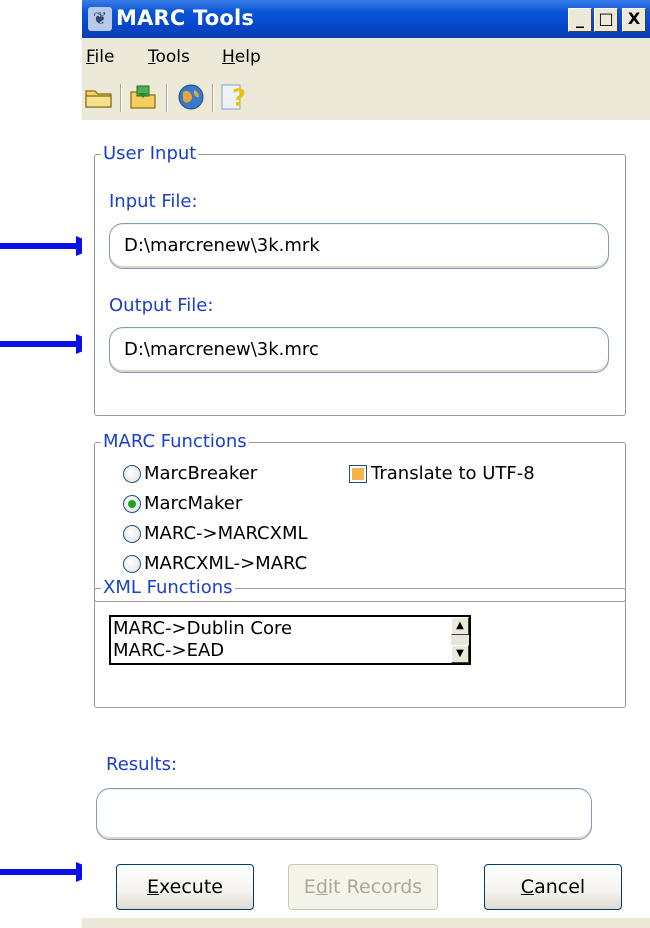 This screenshot has width=650, height=928. I want to click on menu-file-key: F, so click(90, 57).